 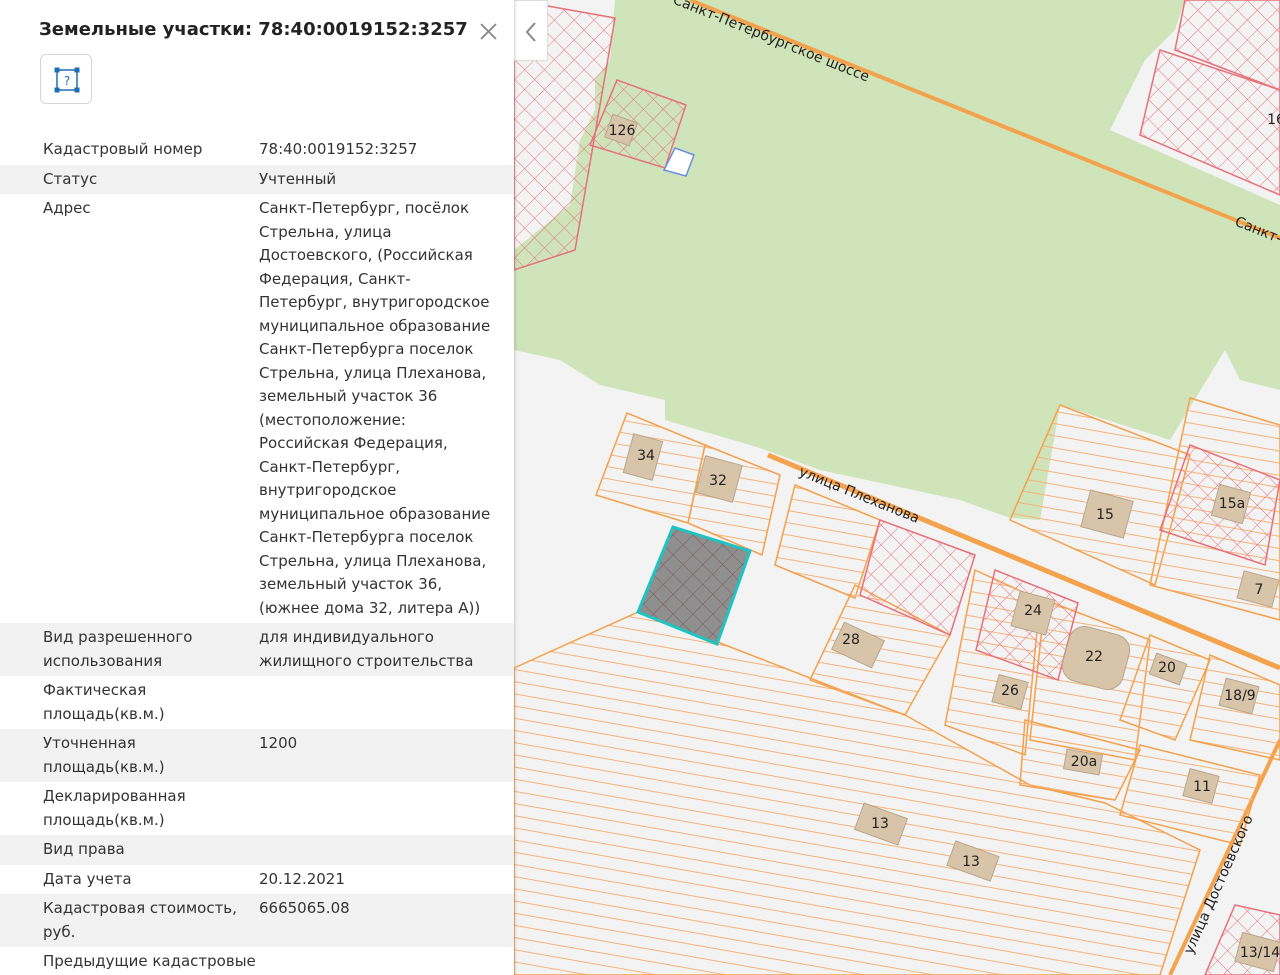 What do you see at coordinates (1167, 668) in the screenshot?
I see `house-number: 20` at bounding box center [1167, 668].